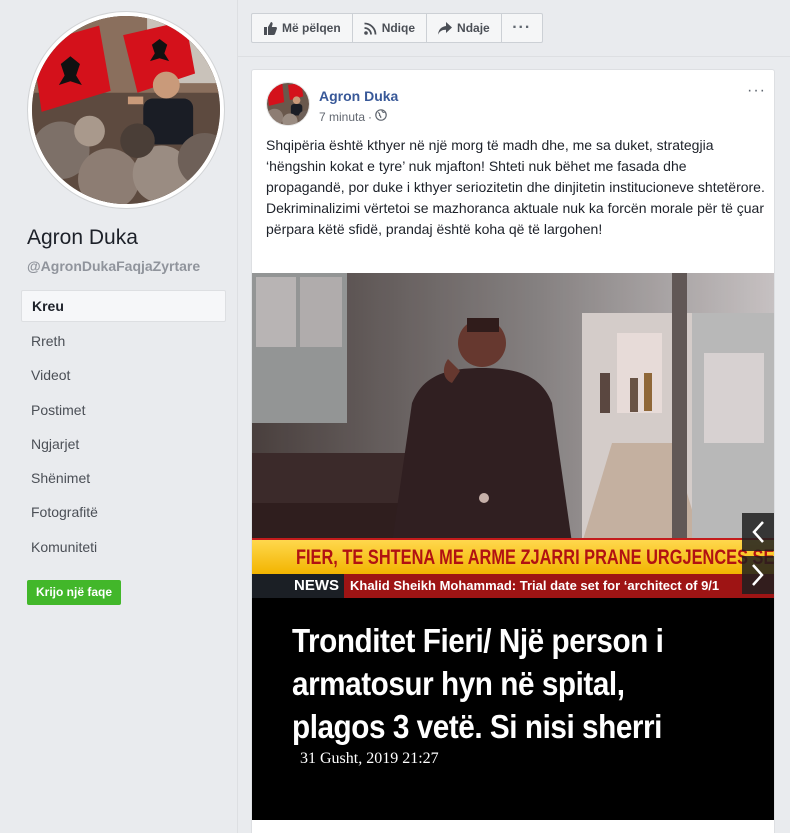  I want to click on post-timestamp: 7 minuta, so click(342, 117).